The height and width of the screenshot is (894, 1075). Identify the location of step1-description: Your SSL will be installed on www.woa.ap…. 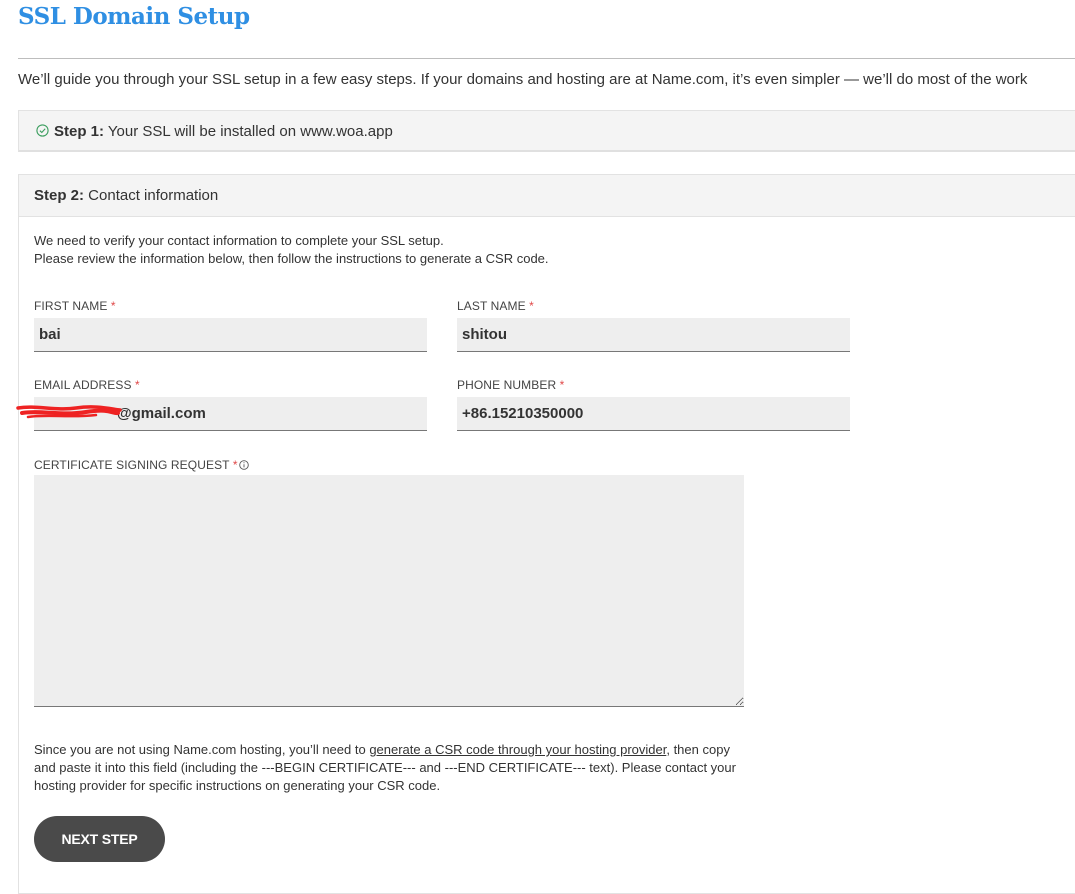
(248, 131).